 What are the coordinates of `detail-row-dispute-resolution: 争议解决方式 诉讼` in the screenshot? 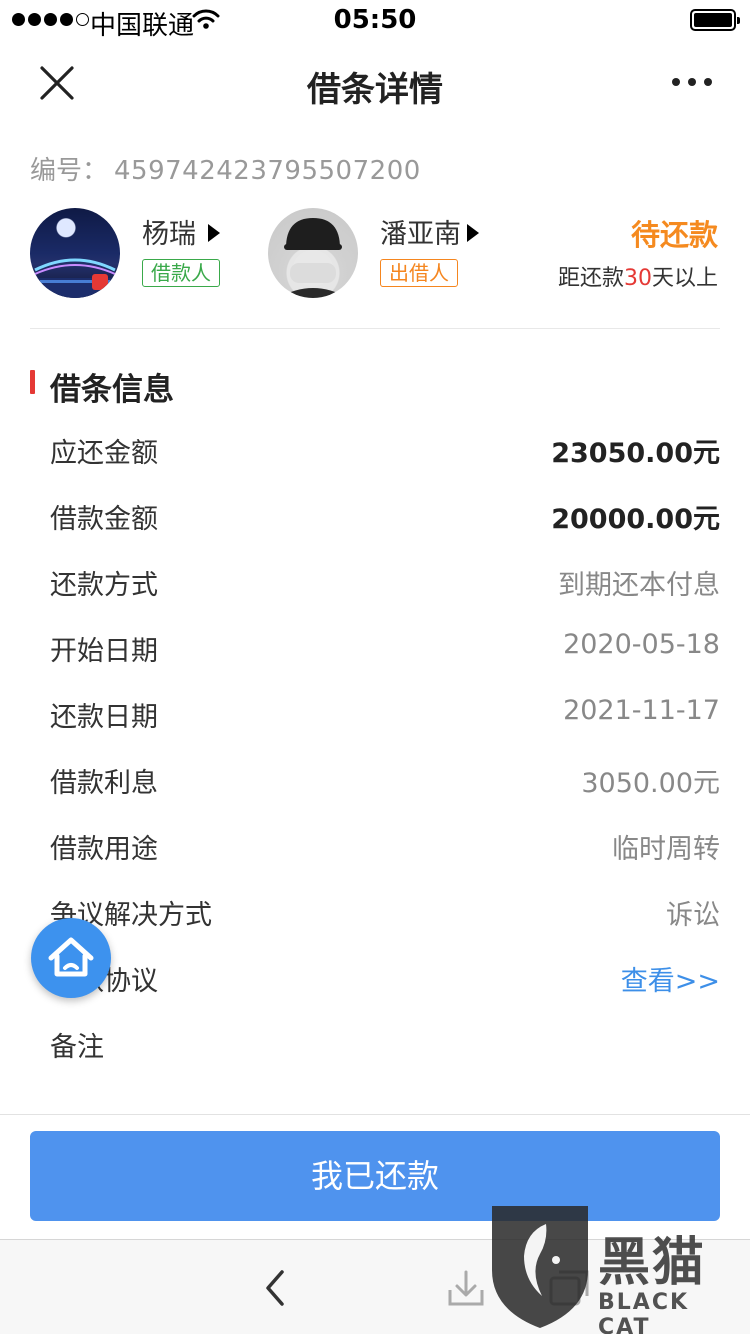 It's located at (385, 913).